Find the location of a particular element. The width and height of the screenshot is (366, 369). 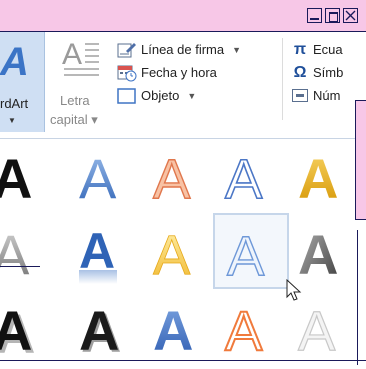

text-commands-column: Línea de firma ▼ Fecha y hora Objeto ▼ is located at coordinates (197, 72).